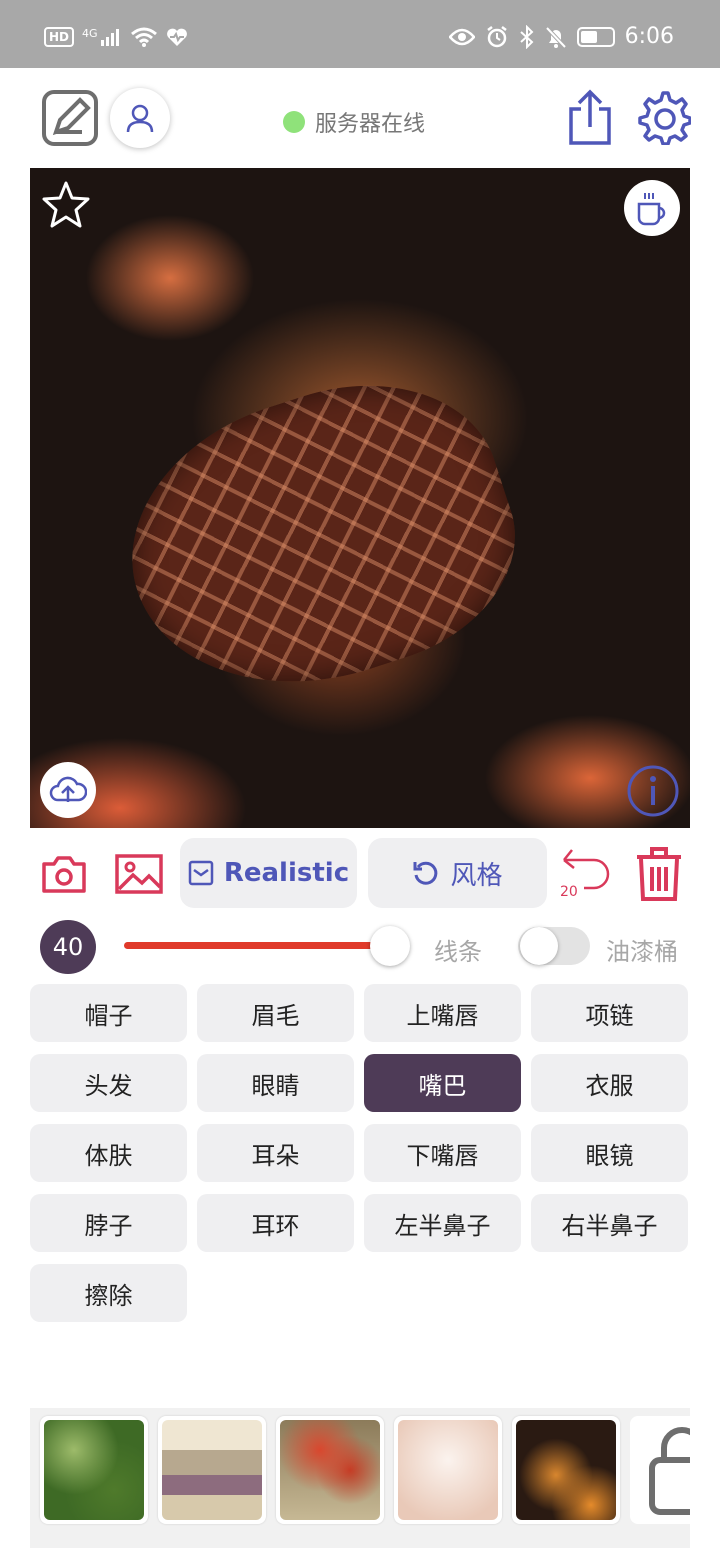 Image resolution: width=720 pixels, height=1560 pixels. I want to click on bell-muted-icon, so click(556, 37).